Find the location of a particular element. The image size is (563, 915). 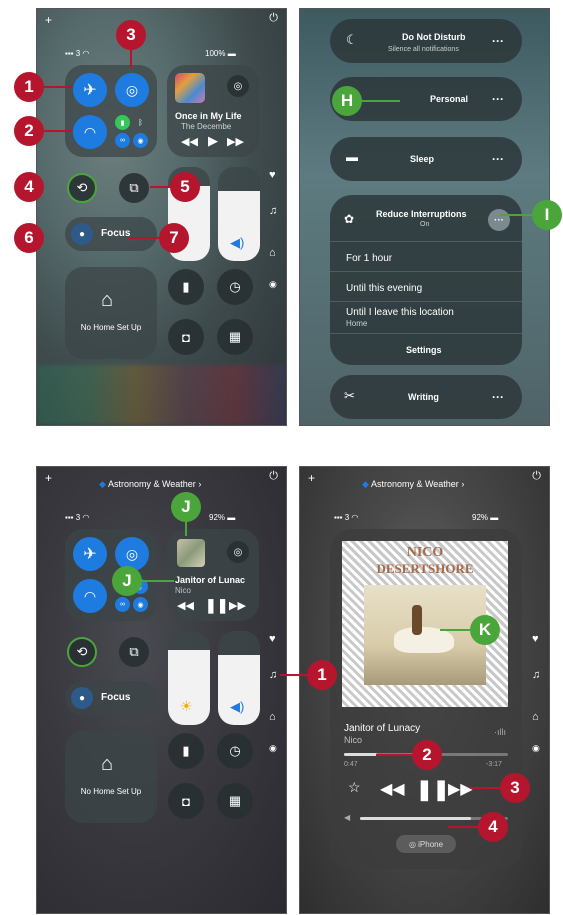

progress-fill is located at coordinates (360, 754).